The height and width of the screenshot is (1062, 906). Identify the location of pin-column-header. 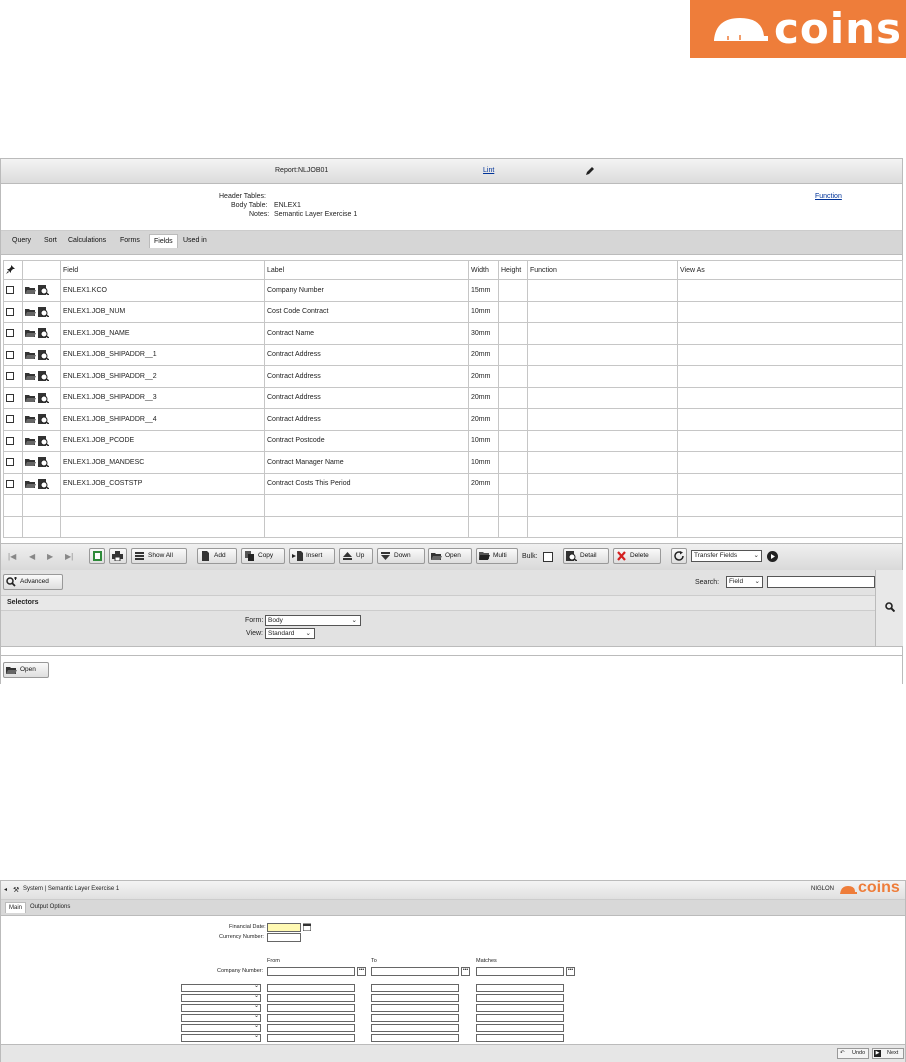
(13, 270).